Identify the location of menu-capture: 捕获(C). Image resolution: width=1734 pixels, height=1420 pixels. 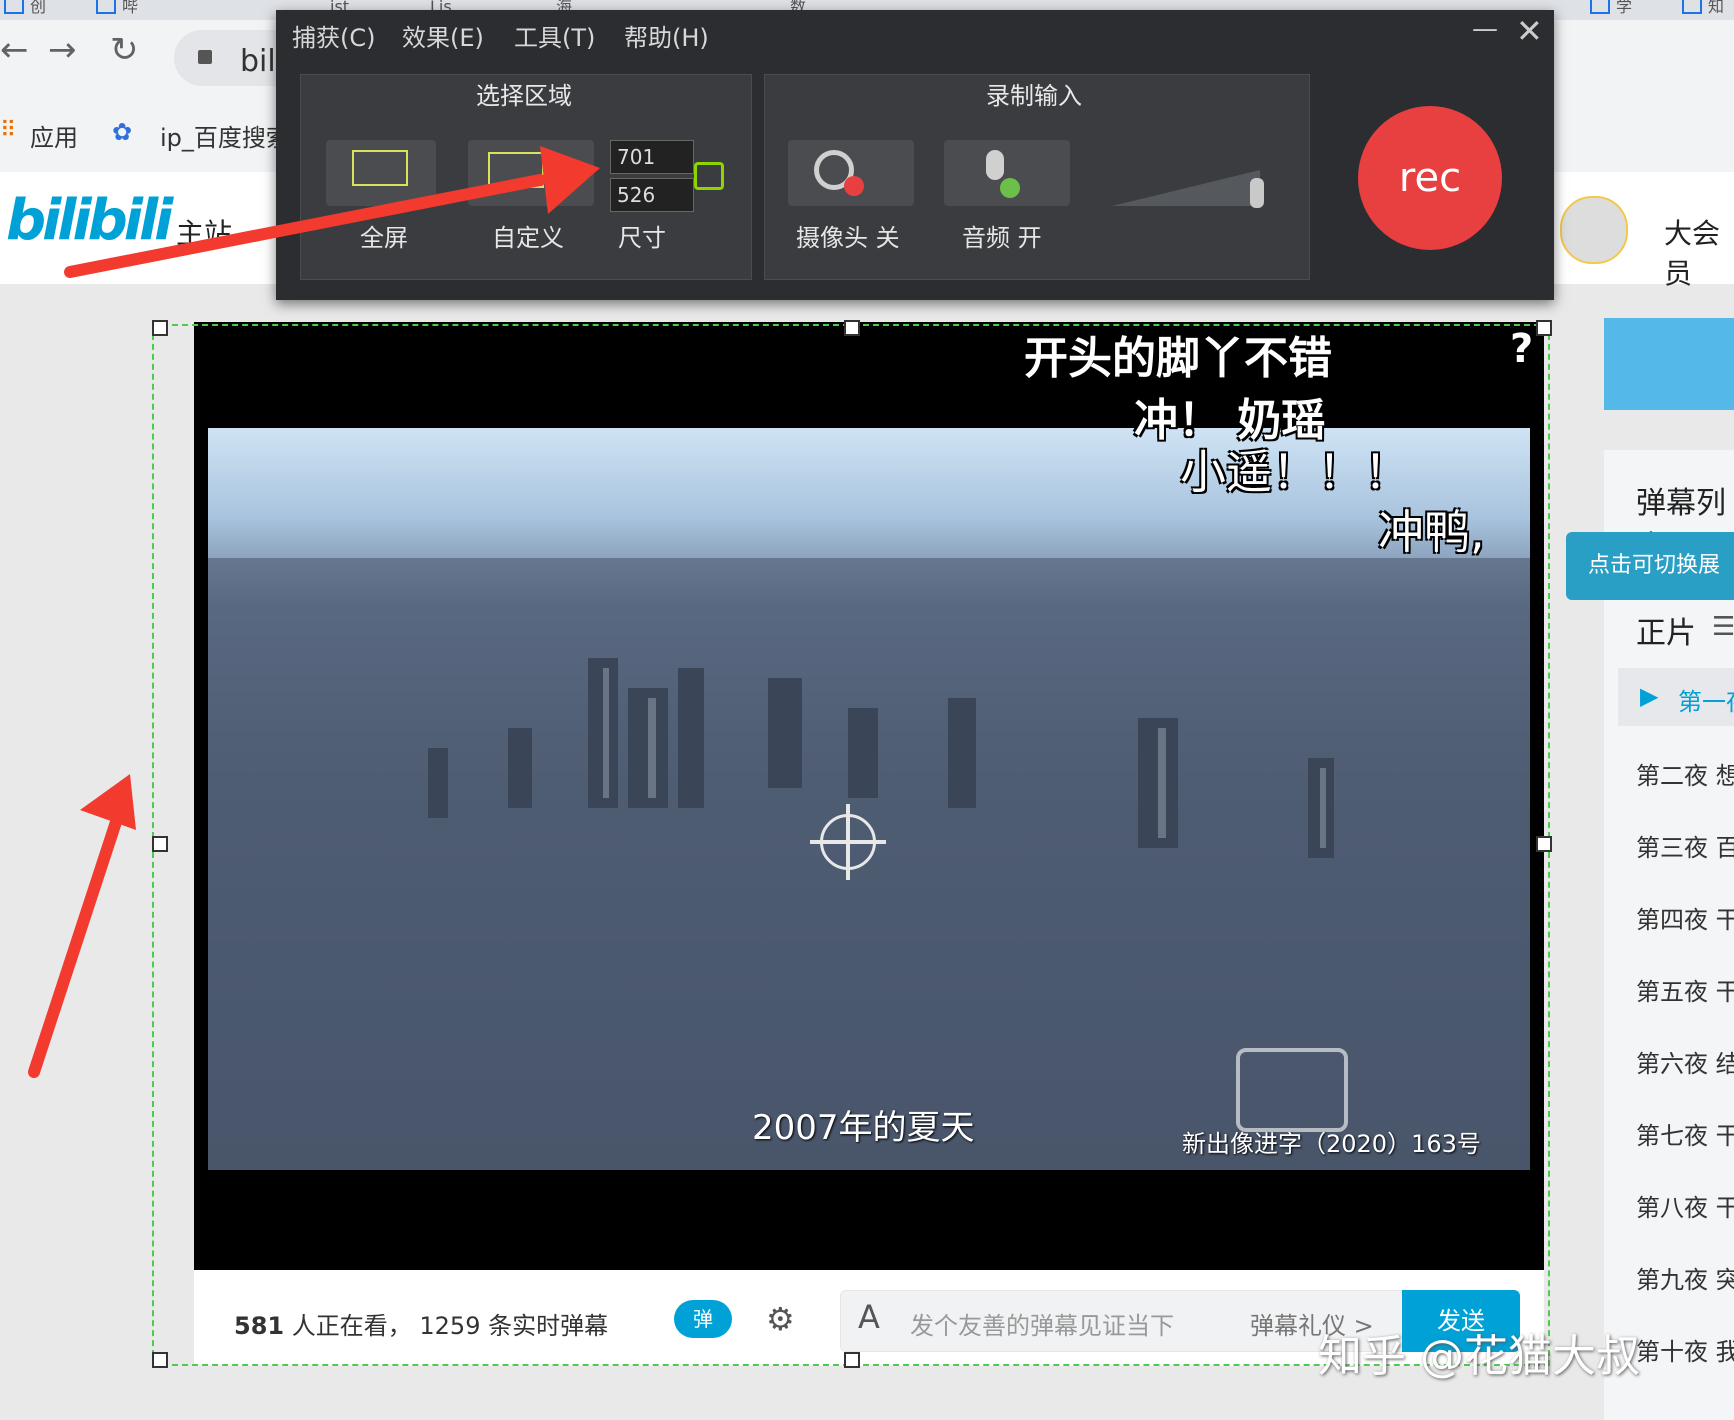
(333, 35).